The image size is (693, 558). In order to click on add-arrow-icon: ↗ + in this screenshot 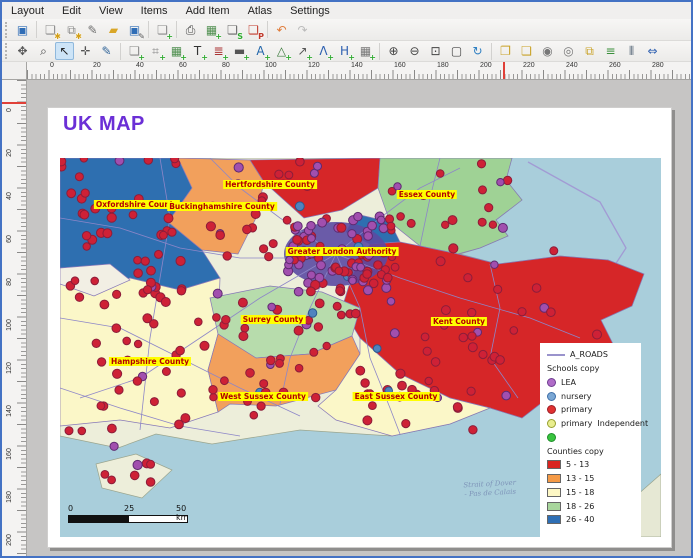, I will do `click(303, 52)`.